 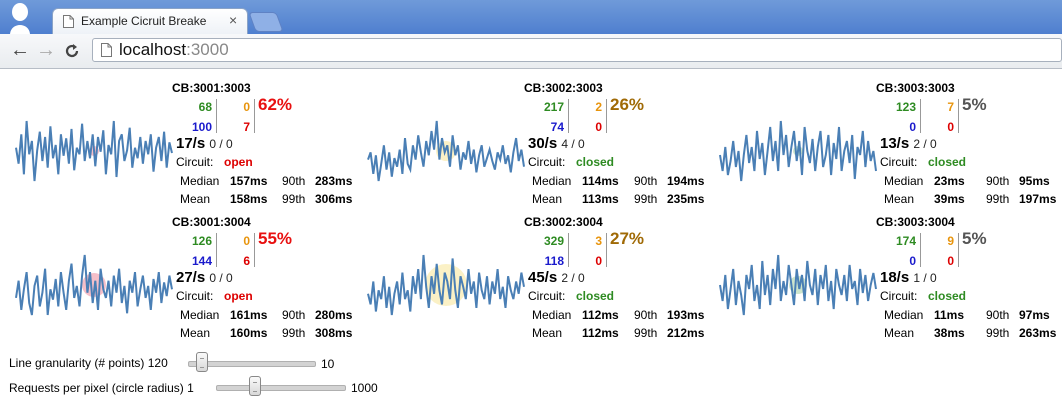 I want to click on p99-value: 263ms, so click(x=1038, y=333).